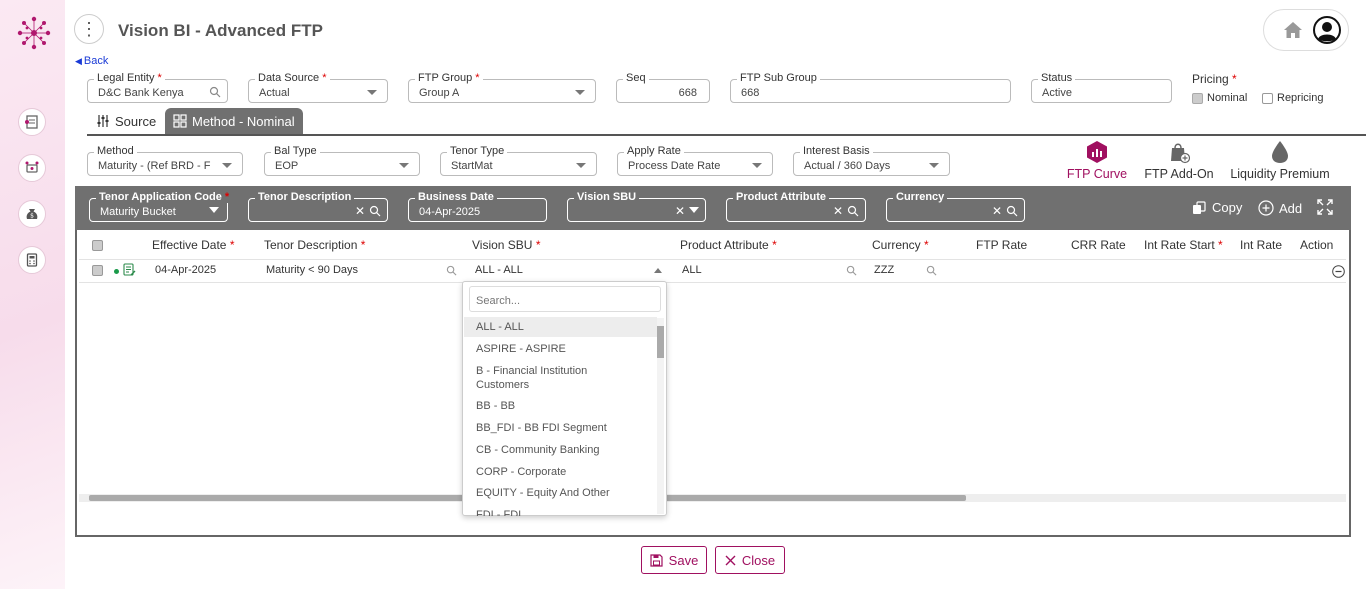  Describe the element at coordinates (1293, 30) in the screenshot. I see `home-icon` at that location.